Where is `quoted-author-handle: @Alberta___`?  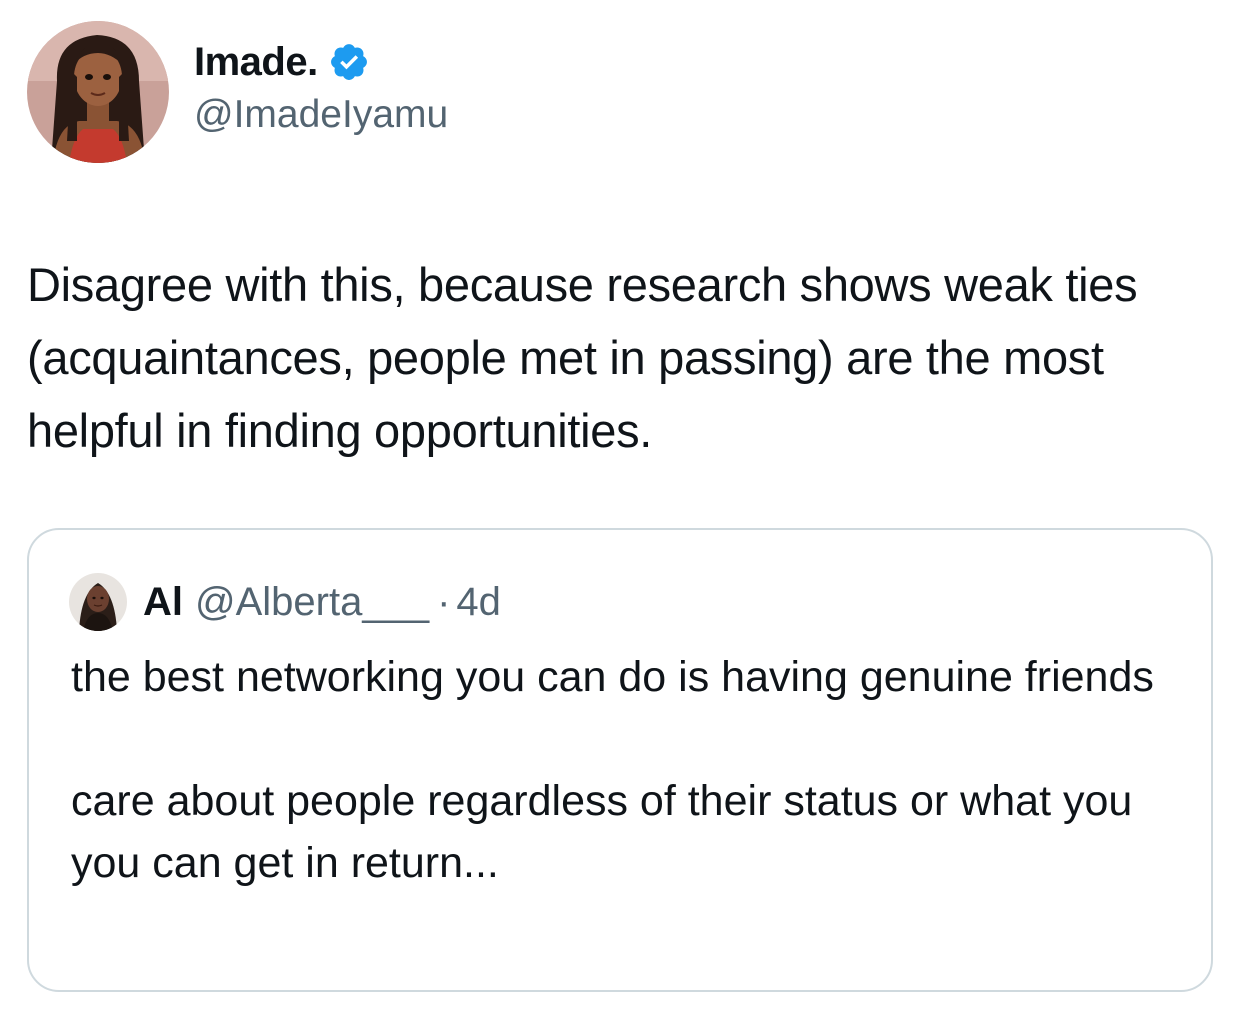
quoted-author-handle: @Alberta___ is located at coordinates (312, 602).